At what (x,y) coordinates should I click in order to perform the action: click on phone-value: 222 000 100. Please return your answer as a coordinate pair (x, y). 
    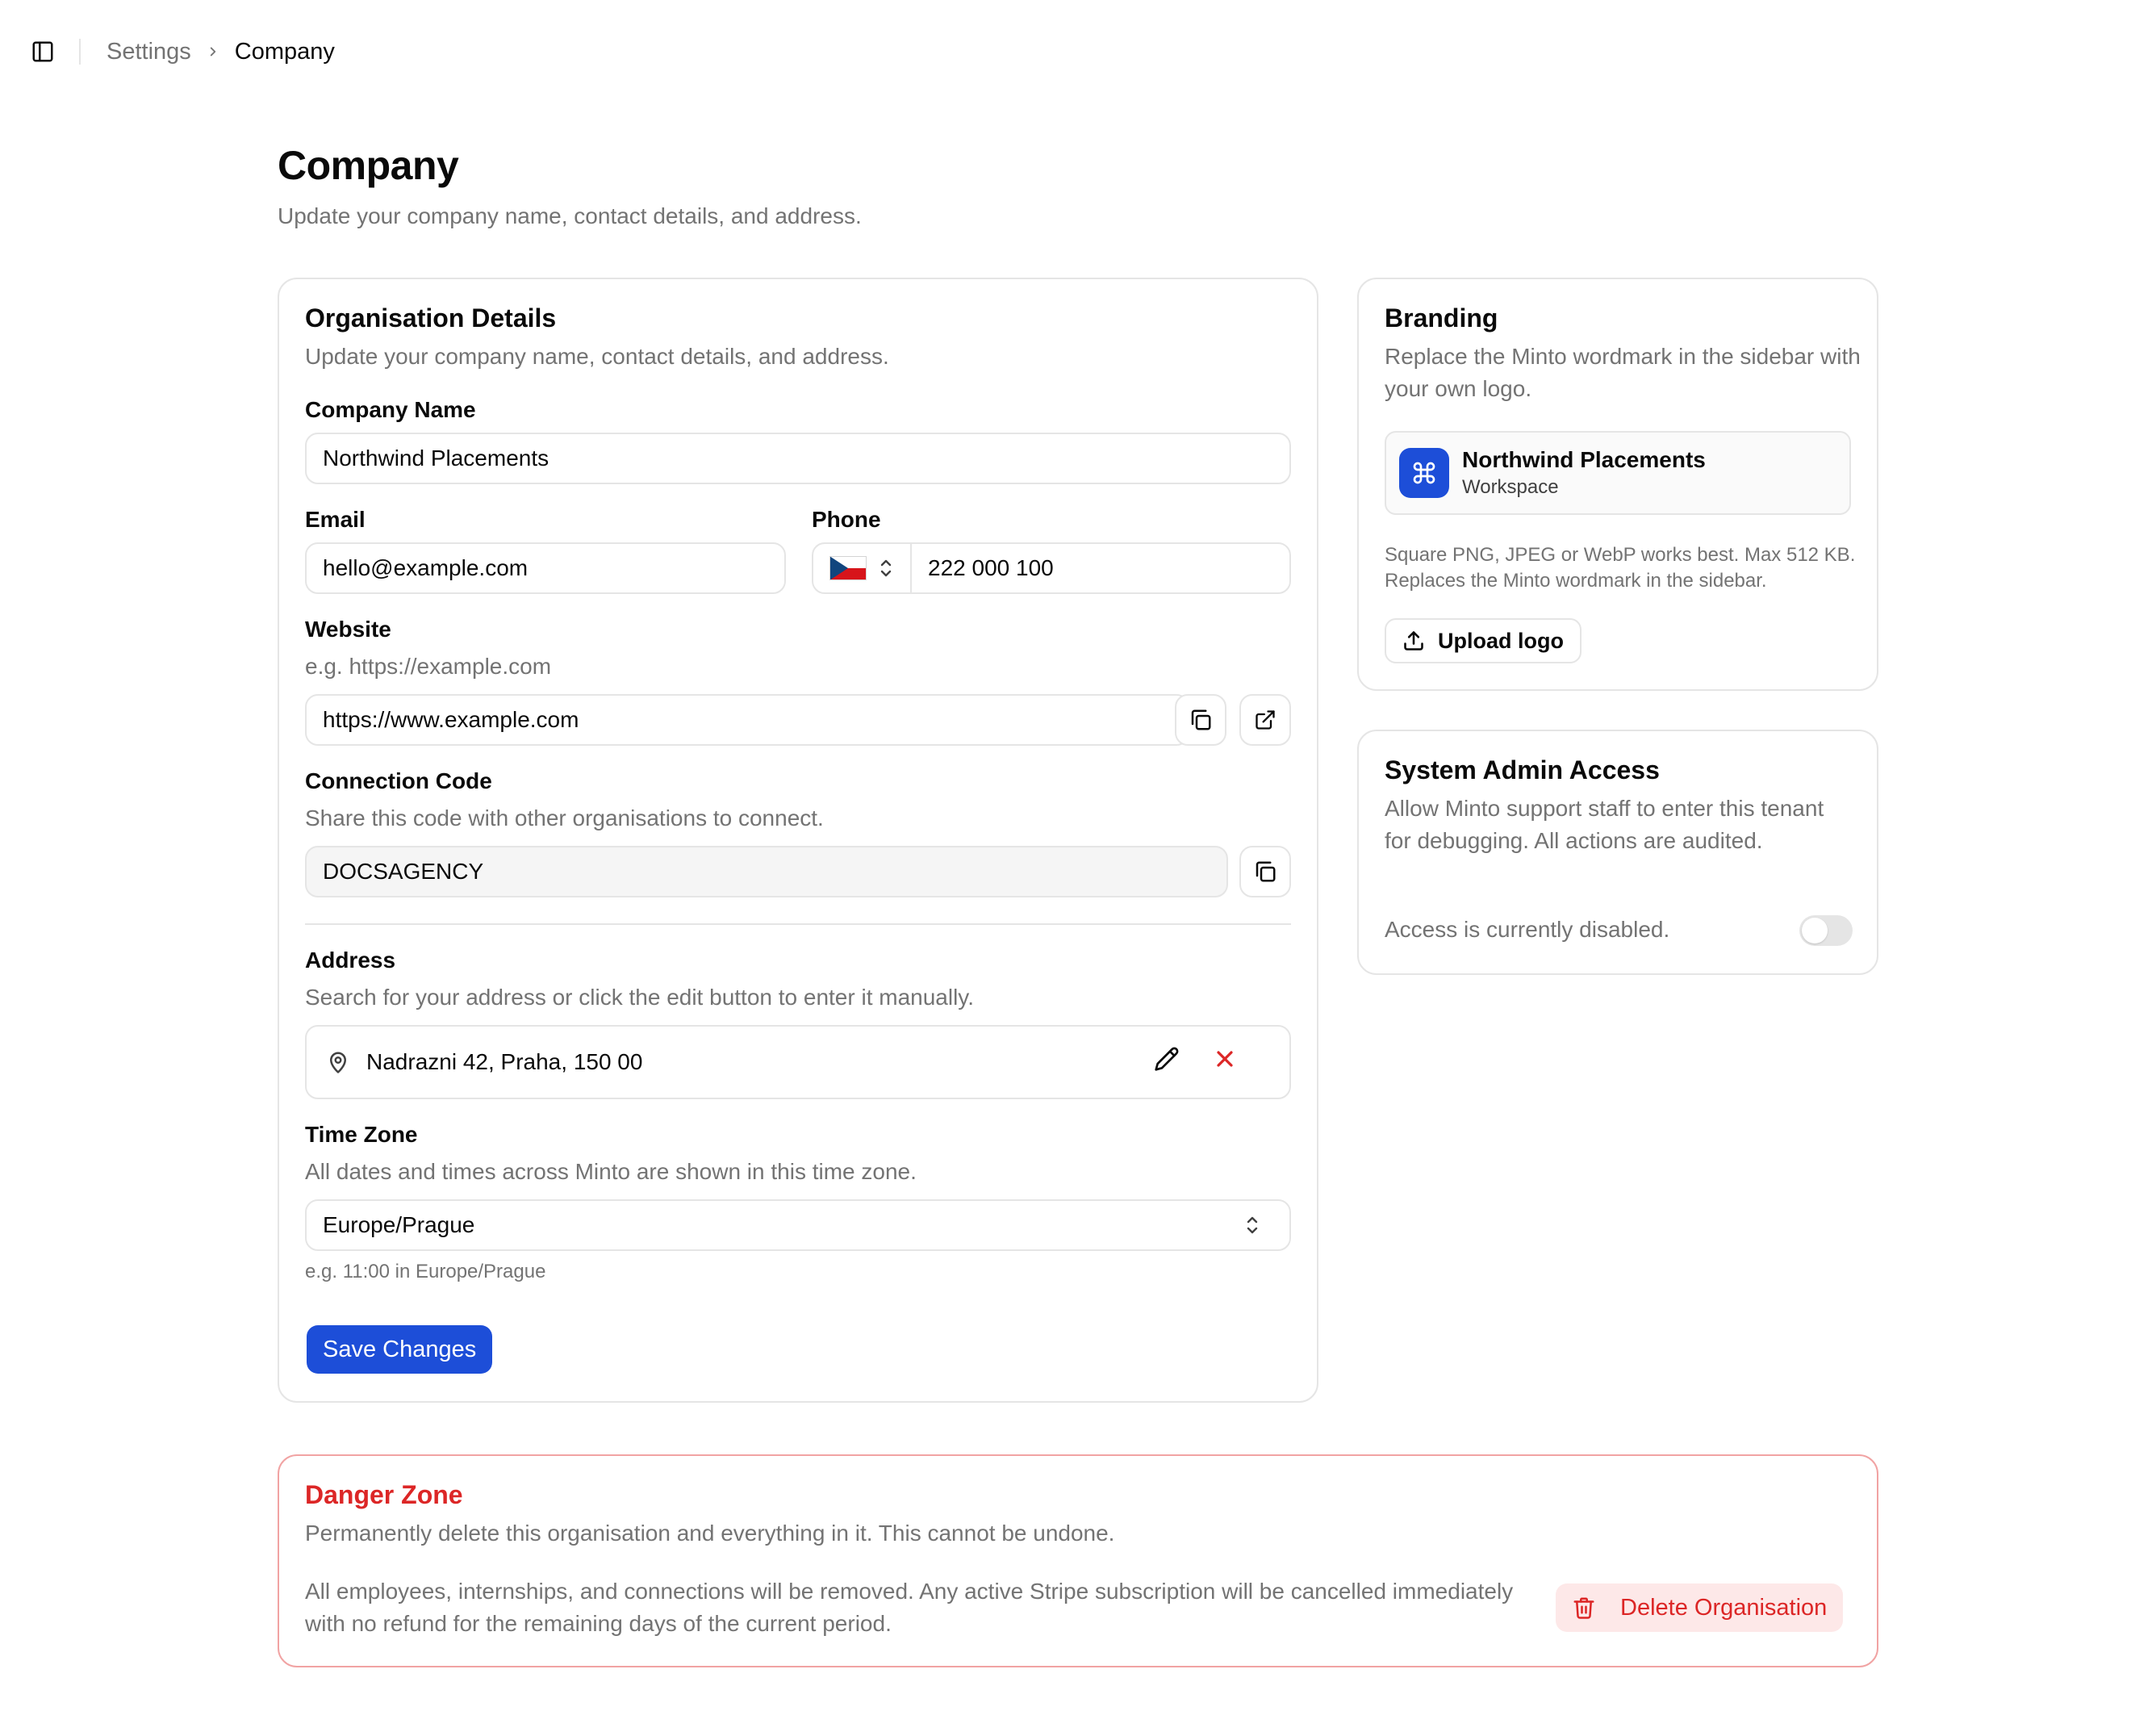
    Looking at the image, I should click on (983, 568).